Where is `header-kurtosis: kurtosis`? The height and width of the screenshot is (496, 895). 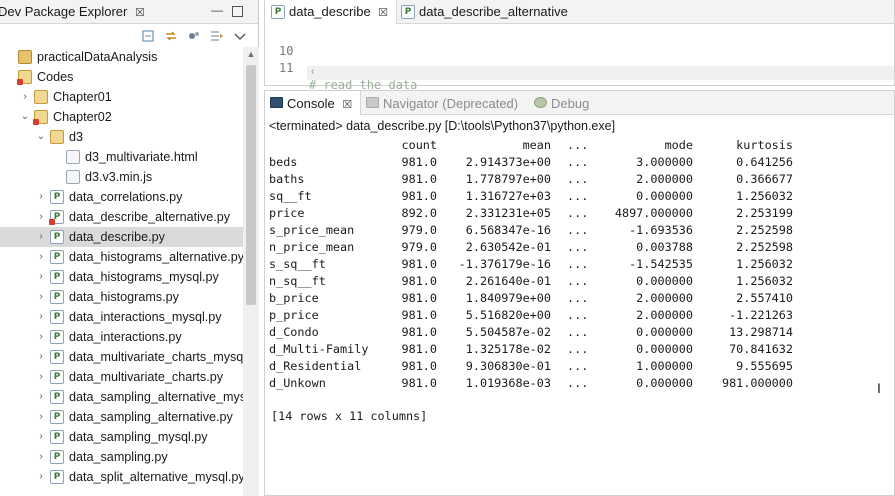 header-kurtosis: kurtosis is located at coordinates (764, 145).